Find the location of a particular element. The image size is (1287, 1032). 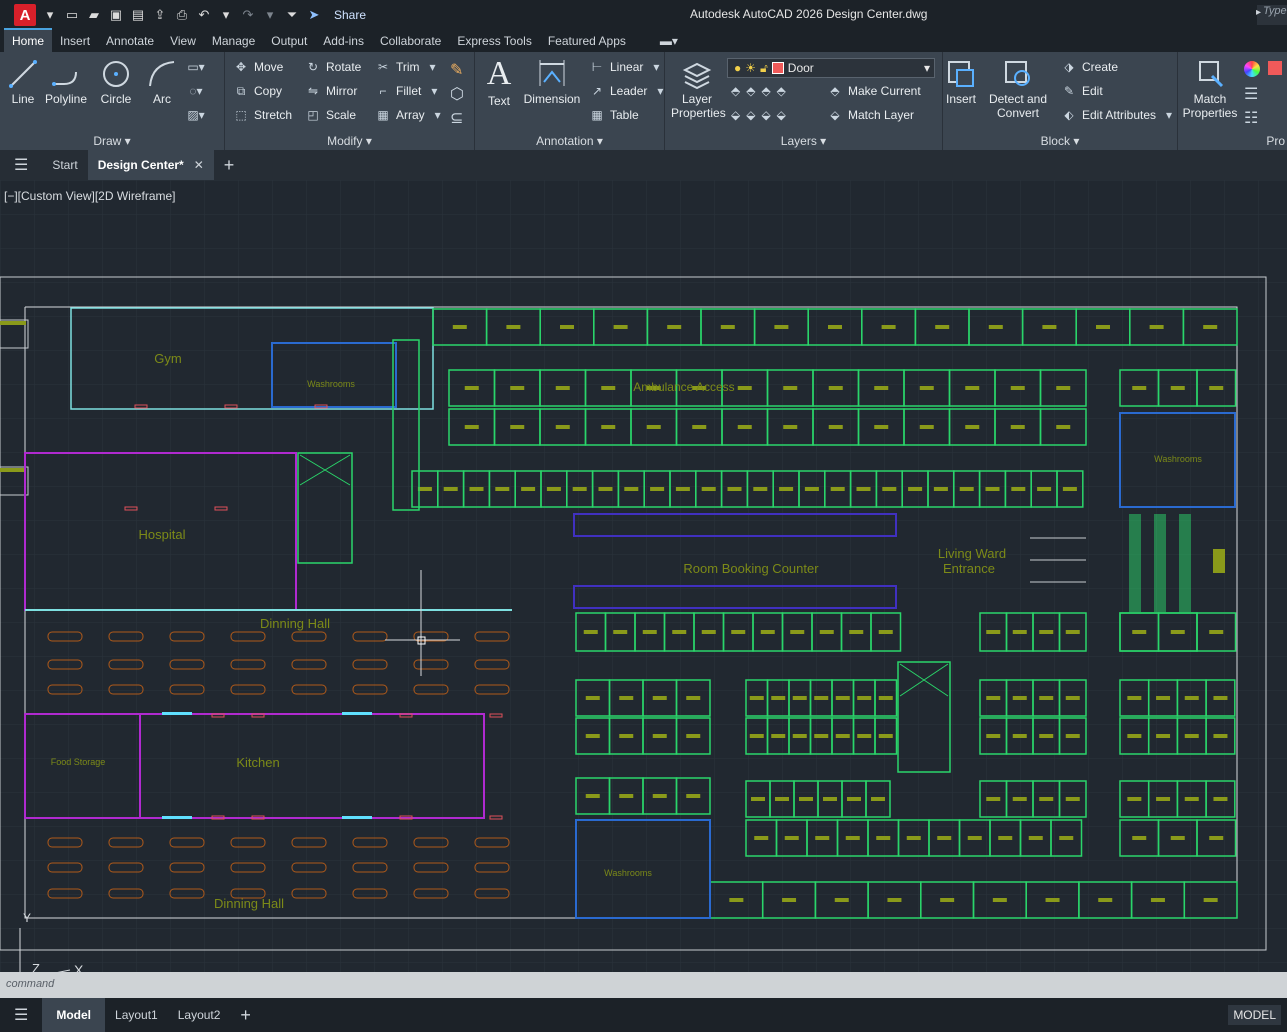

ribbon-minimize-icon: ▬▾ is located at coordinates (669, 41).